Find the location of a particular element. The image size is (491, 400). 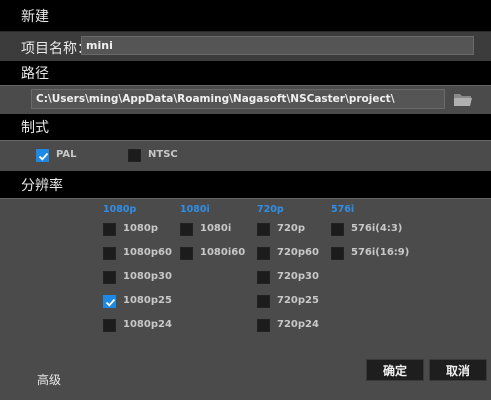

res-1080p24-checkbox is located at coordinates (109, 325).